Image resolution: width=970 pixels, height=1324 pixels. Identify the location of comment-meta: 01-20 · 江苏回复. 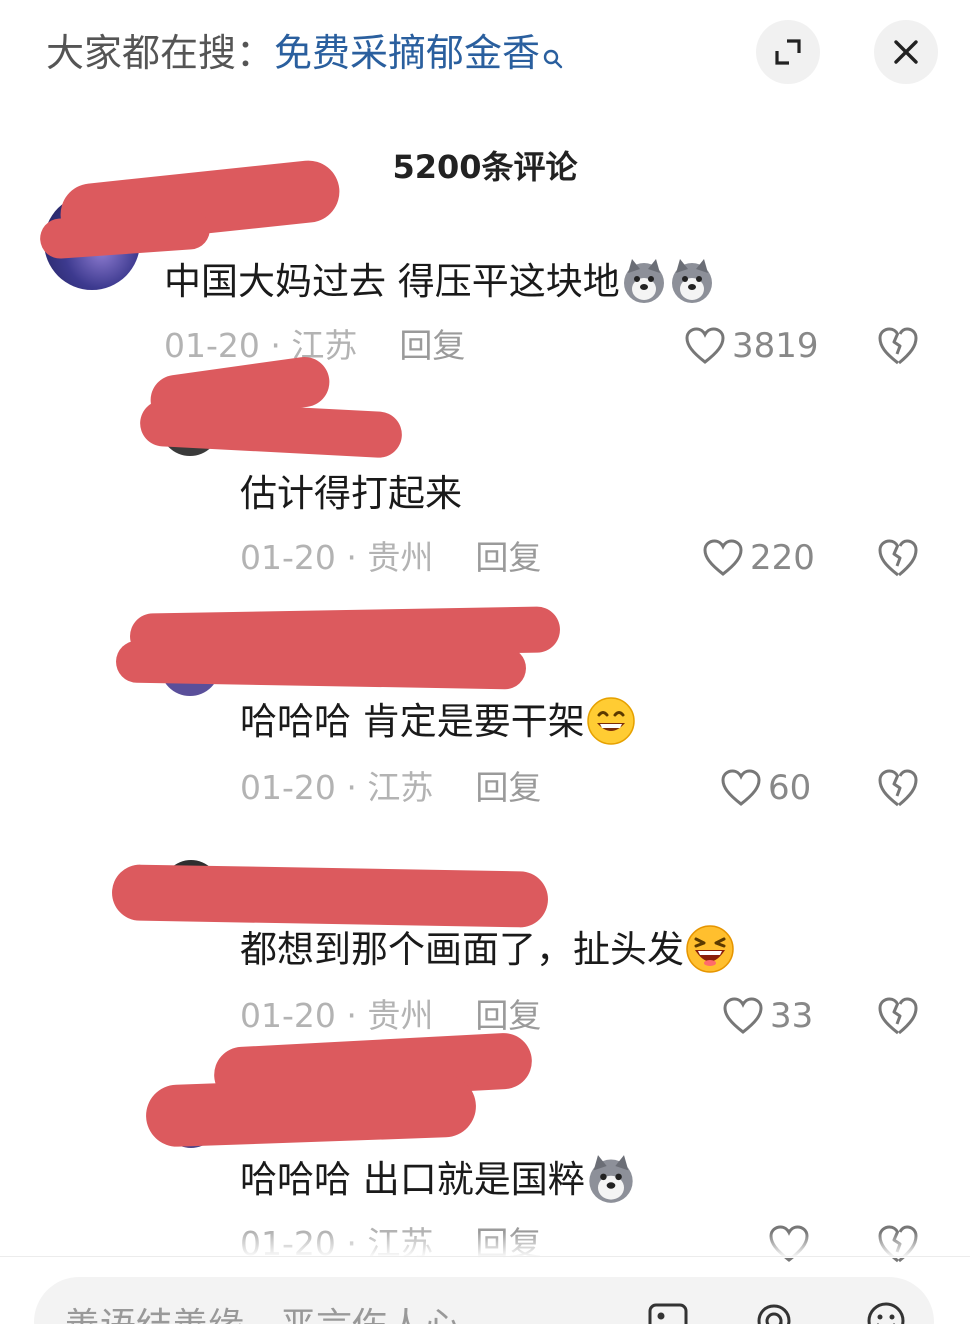
(391, 787).